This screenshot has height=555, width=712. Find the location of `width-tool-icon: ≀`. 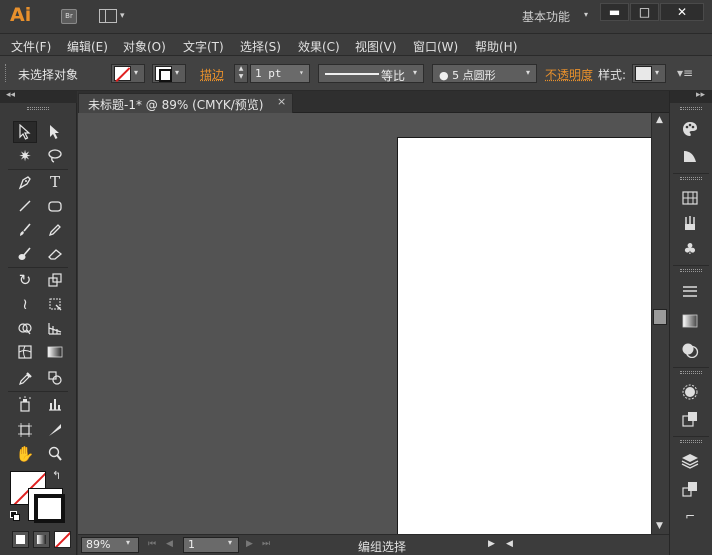

width-tool-icon: ≀ is located at coordinates (25, 304).